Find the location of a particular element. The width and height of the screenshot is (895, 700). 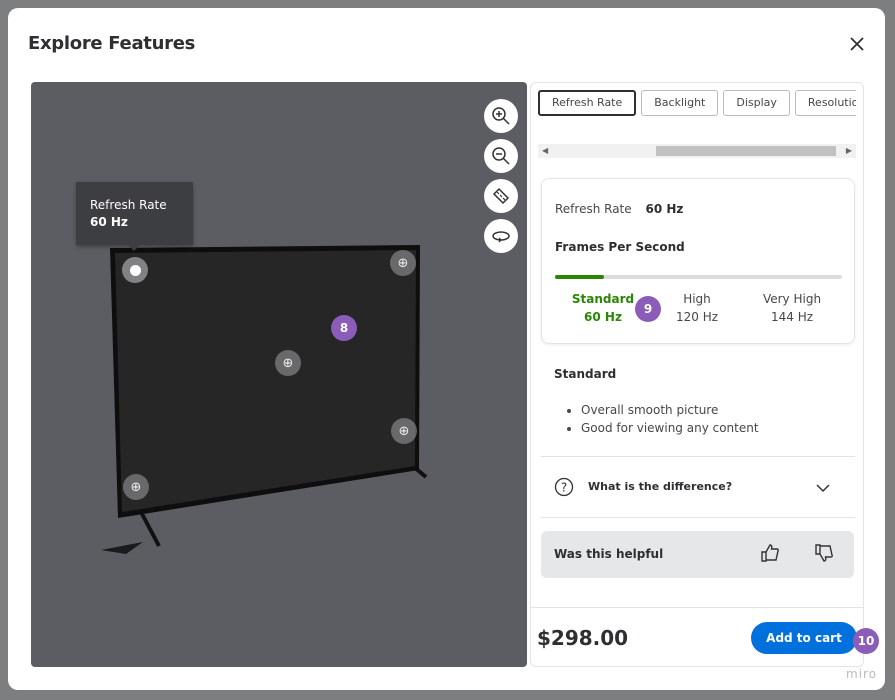

rotate-button is located at coordinates (501, 236).